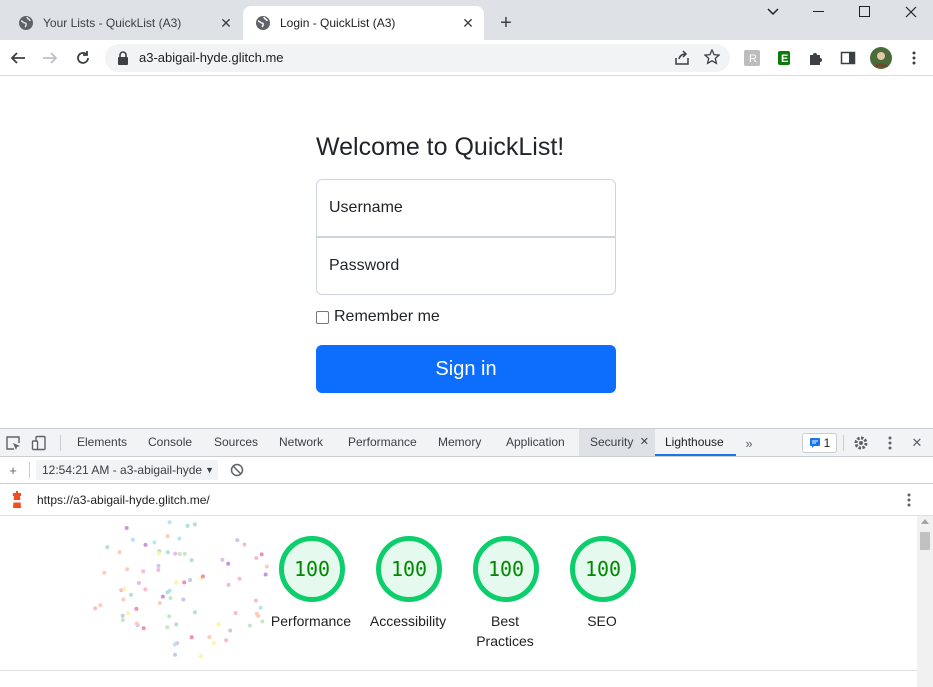  Describe the element at coordinates (311, 621) in the screenshot. I see `score-label: Performance` at that location.